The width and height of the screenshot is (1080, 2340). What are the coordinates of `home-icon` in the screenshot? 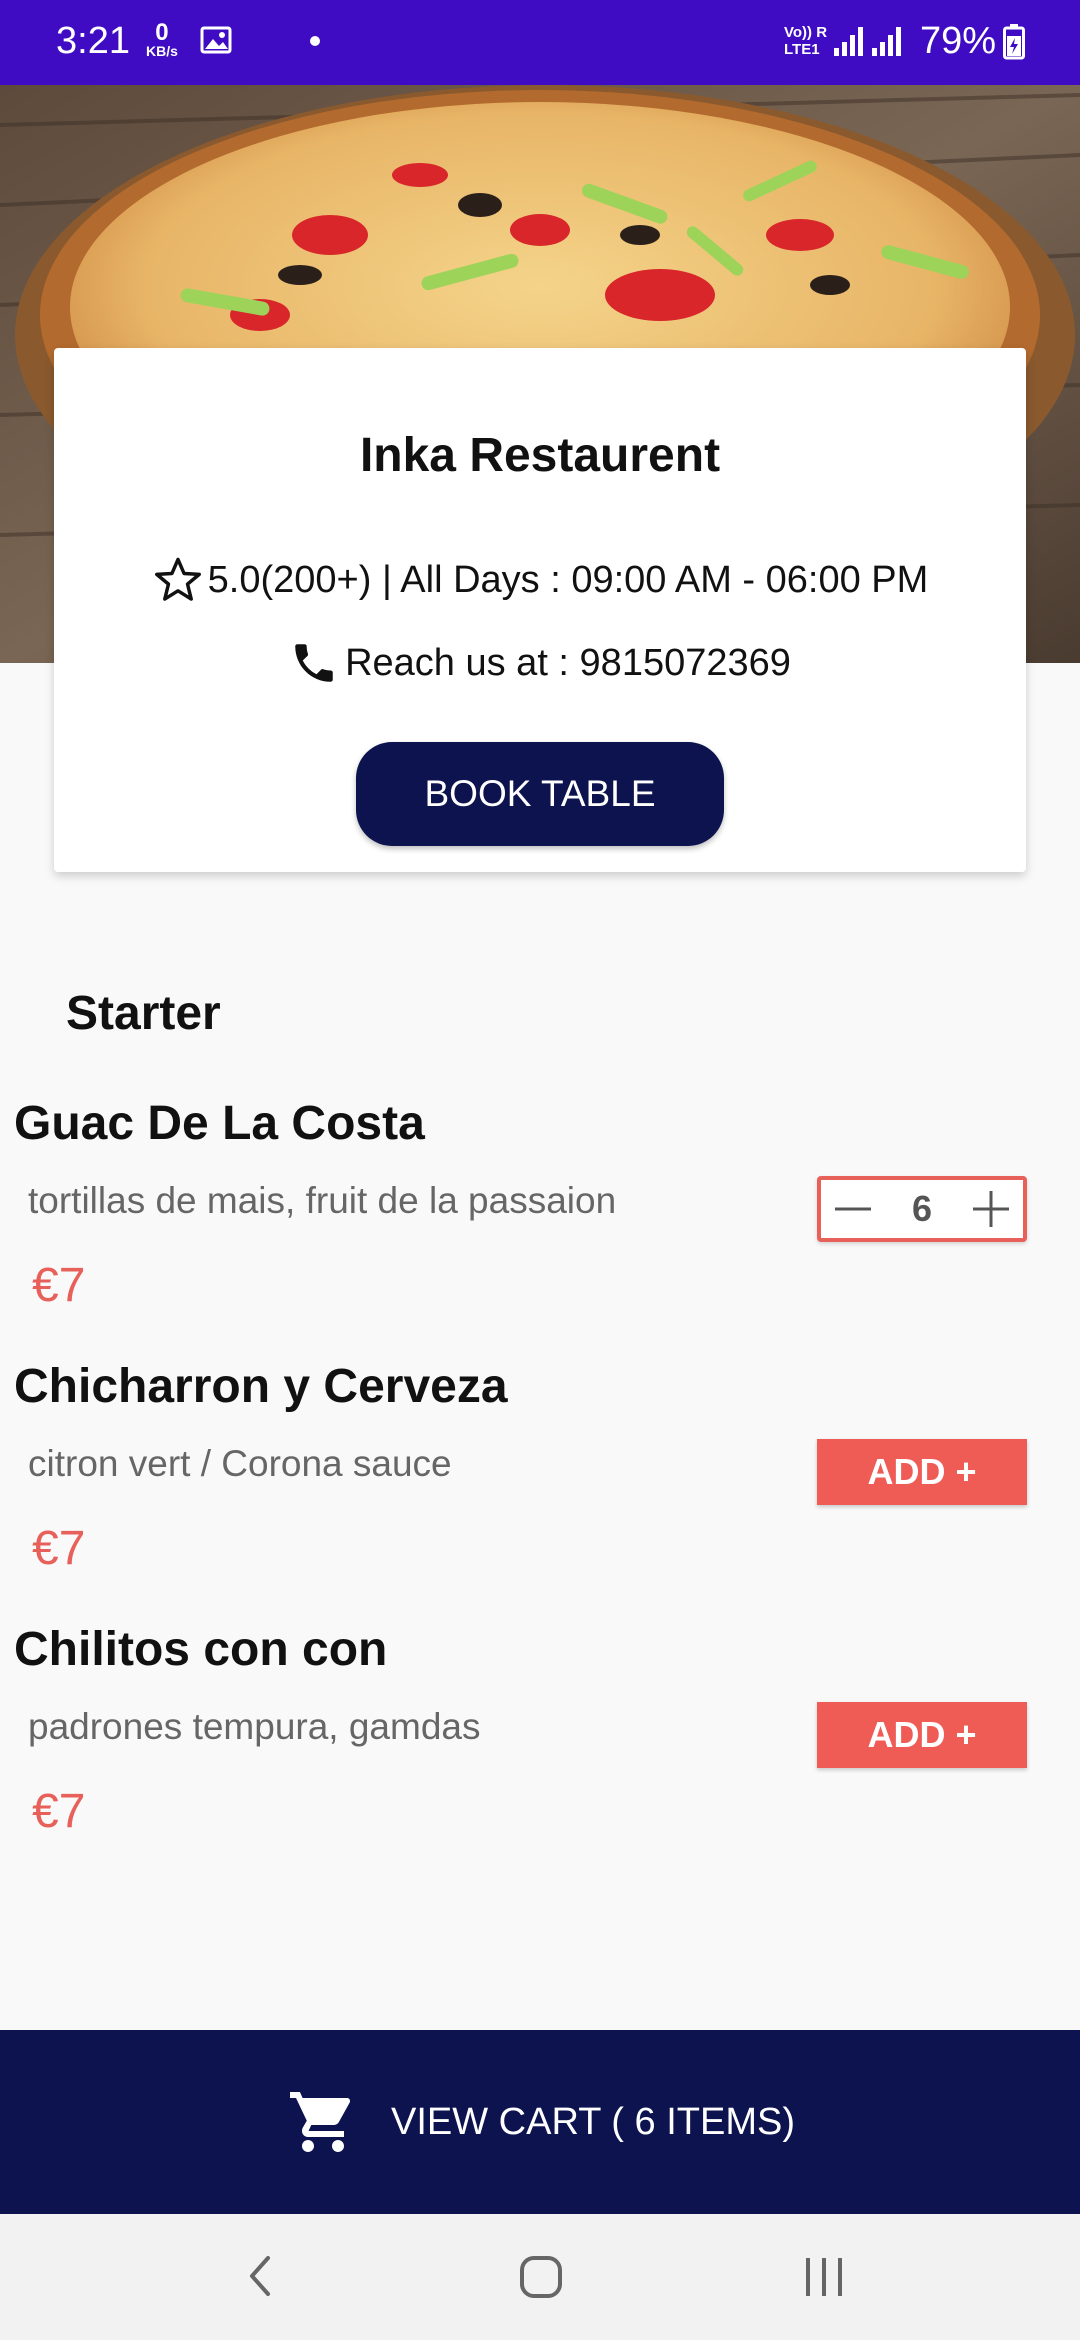 It's located at (541, 2277).